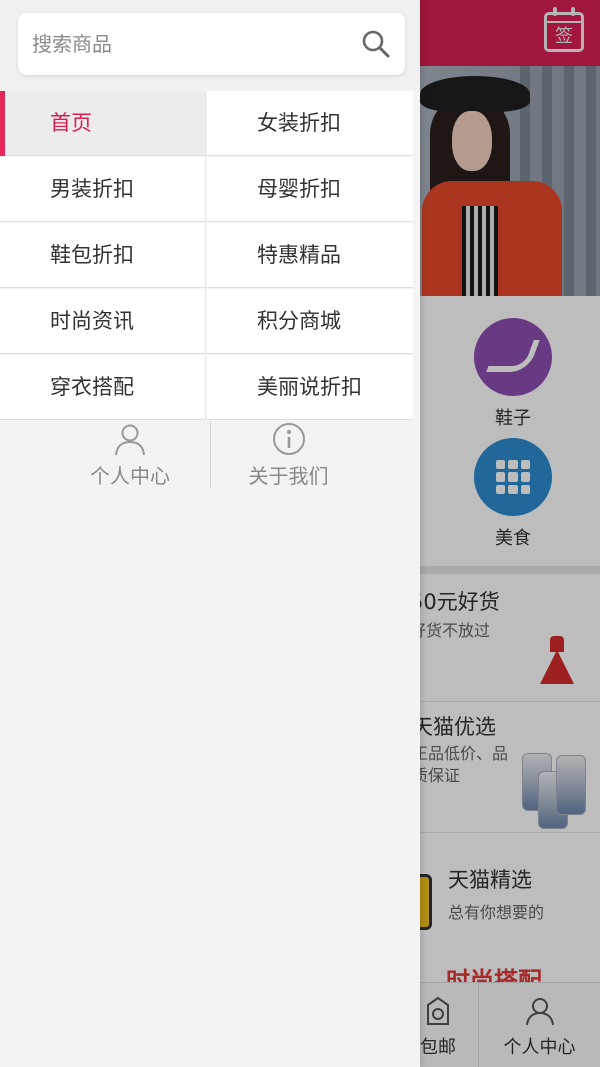 This screenshot has width=600, height=1067. I want to click on profile-link: 个人中心, so click(130, 455).